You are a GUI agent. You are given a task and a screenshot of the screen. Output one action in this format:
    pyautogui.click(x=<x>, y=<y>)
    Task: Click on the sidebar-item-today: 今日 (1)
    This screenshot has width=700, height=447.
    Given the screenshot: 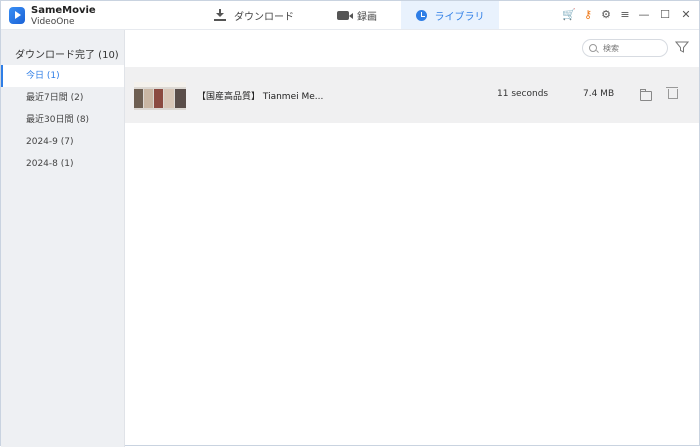 What is the action you would take?
    pyautogui.click(x=62, y=76)
    